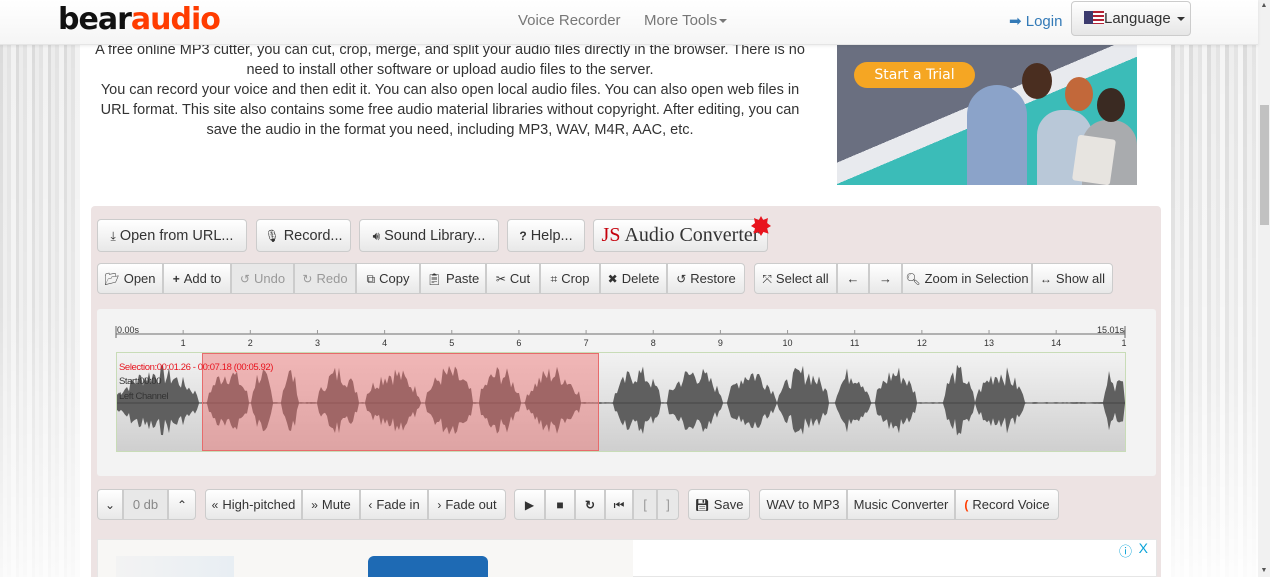  I want to click on ruler-end-label: 15.01s, so click(1111, 330).